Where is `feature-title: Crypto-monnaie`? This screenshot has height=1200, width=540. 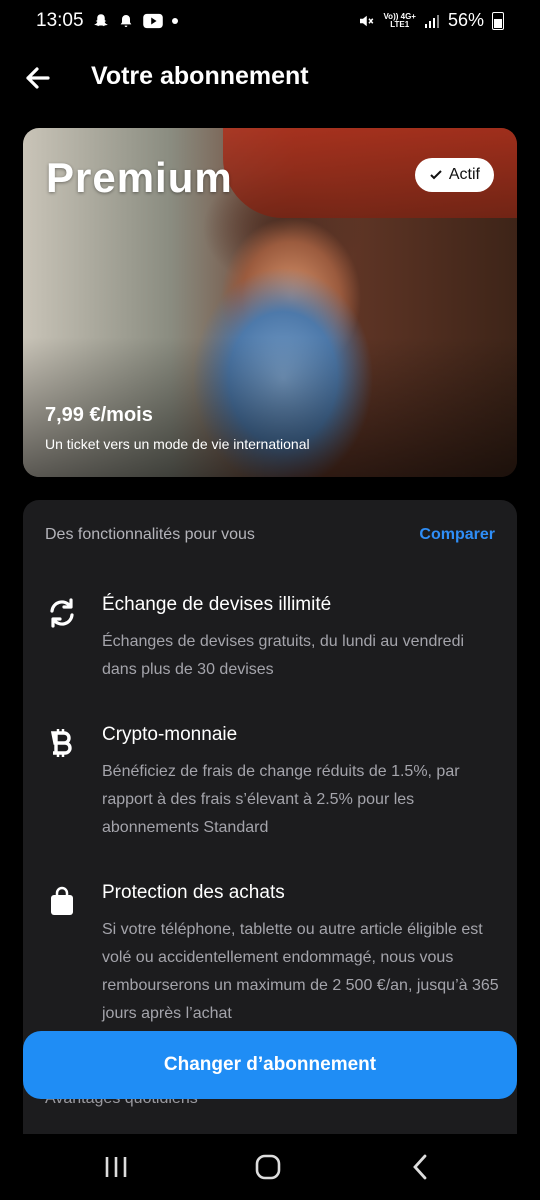 feature-title: Crypto-monnaie is located at coordinates (170, 734).